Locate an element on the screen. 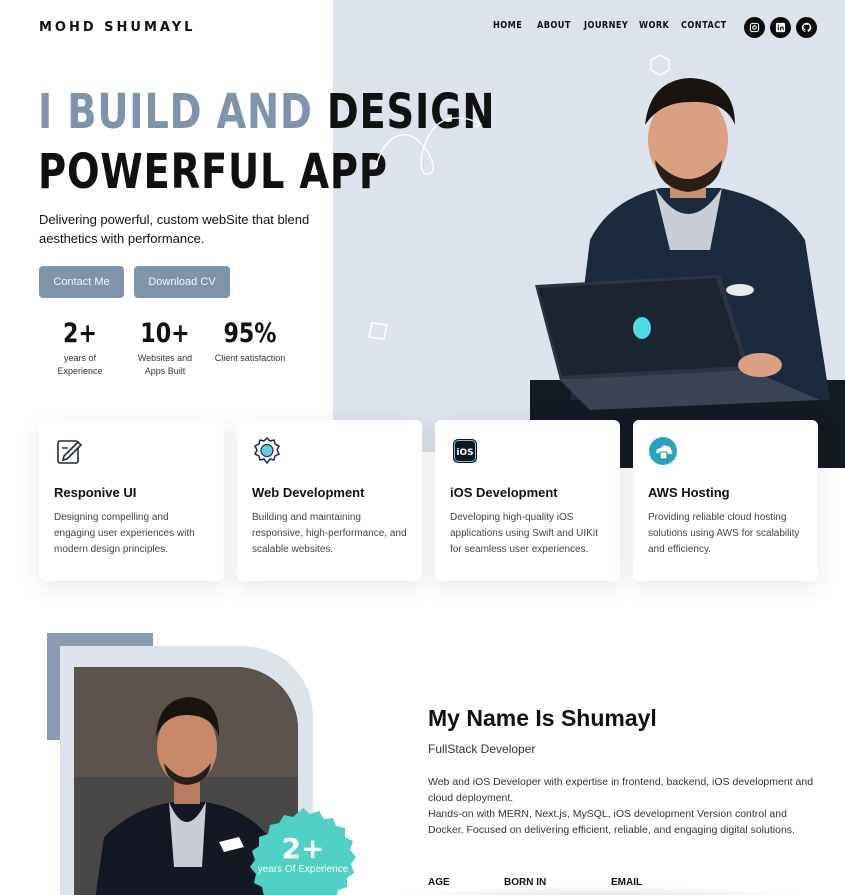 Image resolution: width=845 pixels, height=895 pixels. swirl-decoration is located at coordinates (429, 146).